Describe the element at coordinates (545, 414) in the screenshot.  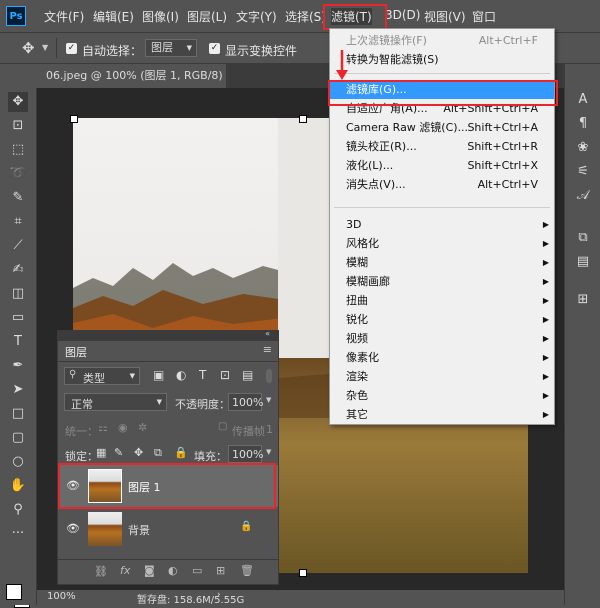
I see `submenu-arrow-icon: ▶` at that location.